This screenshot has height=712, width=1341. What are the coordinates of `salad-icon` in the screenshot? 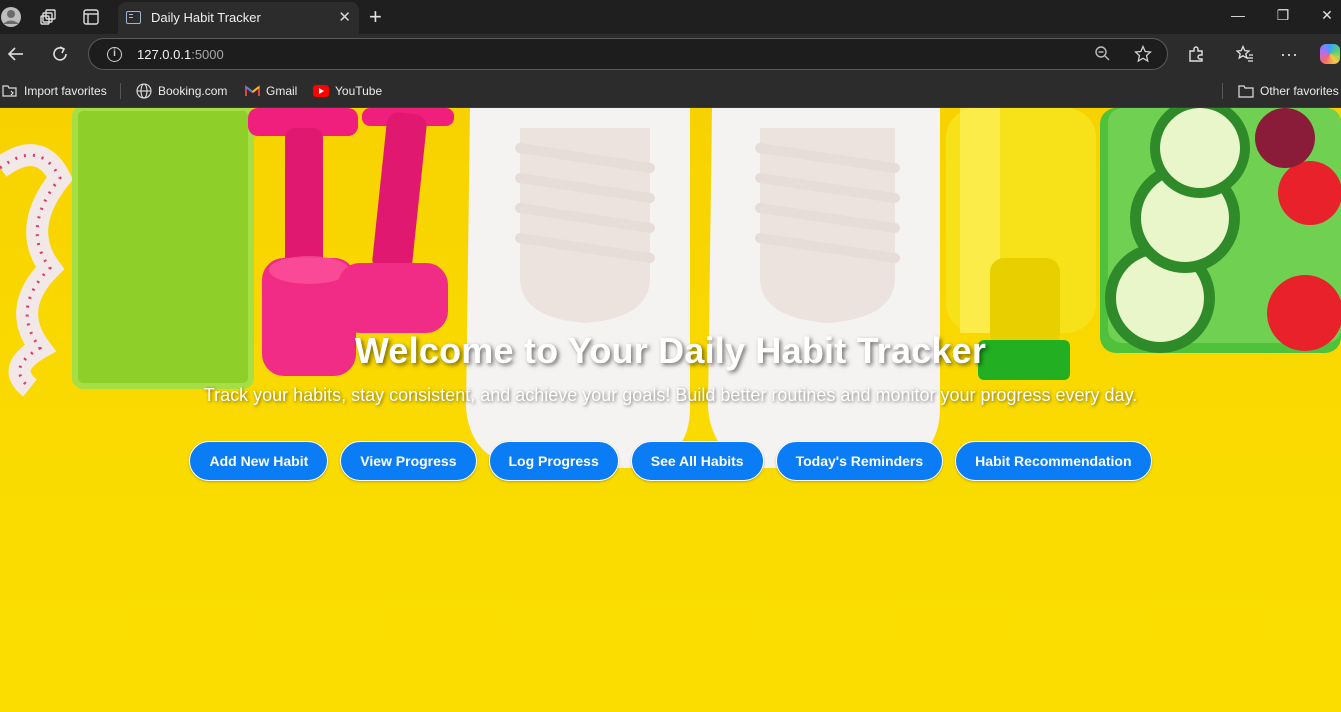 It's located at (1220, 230).